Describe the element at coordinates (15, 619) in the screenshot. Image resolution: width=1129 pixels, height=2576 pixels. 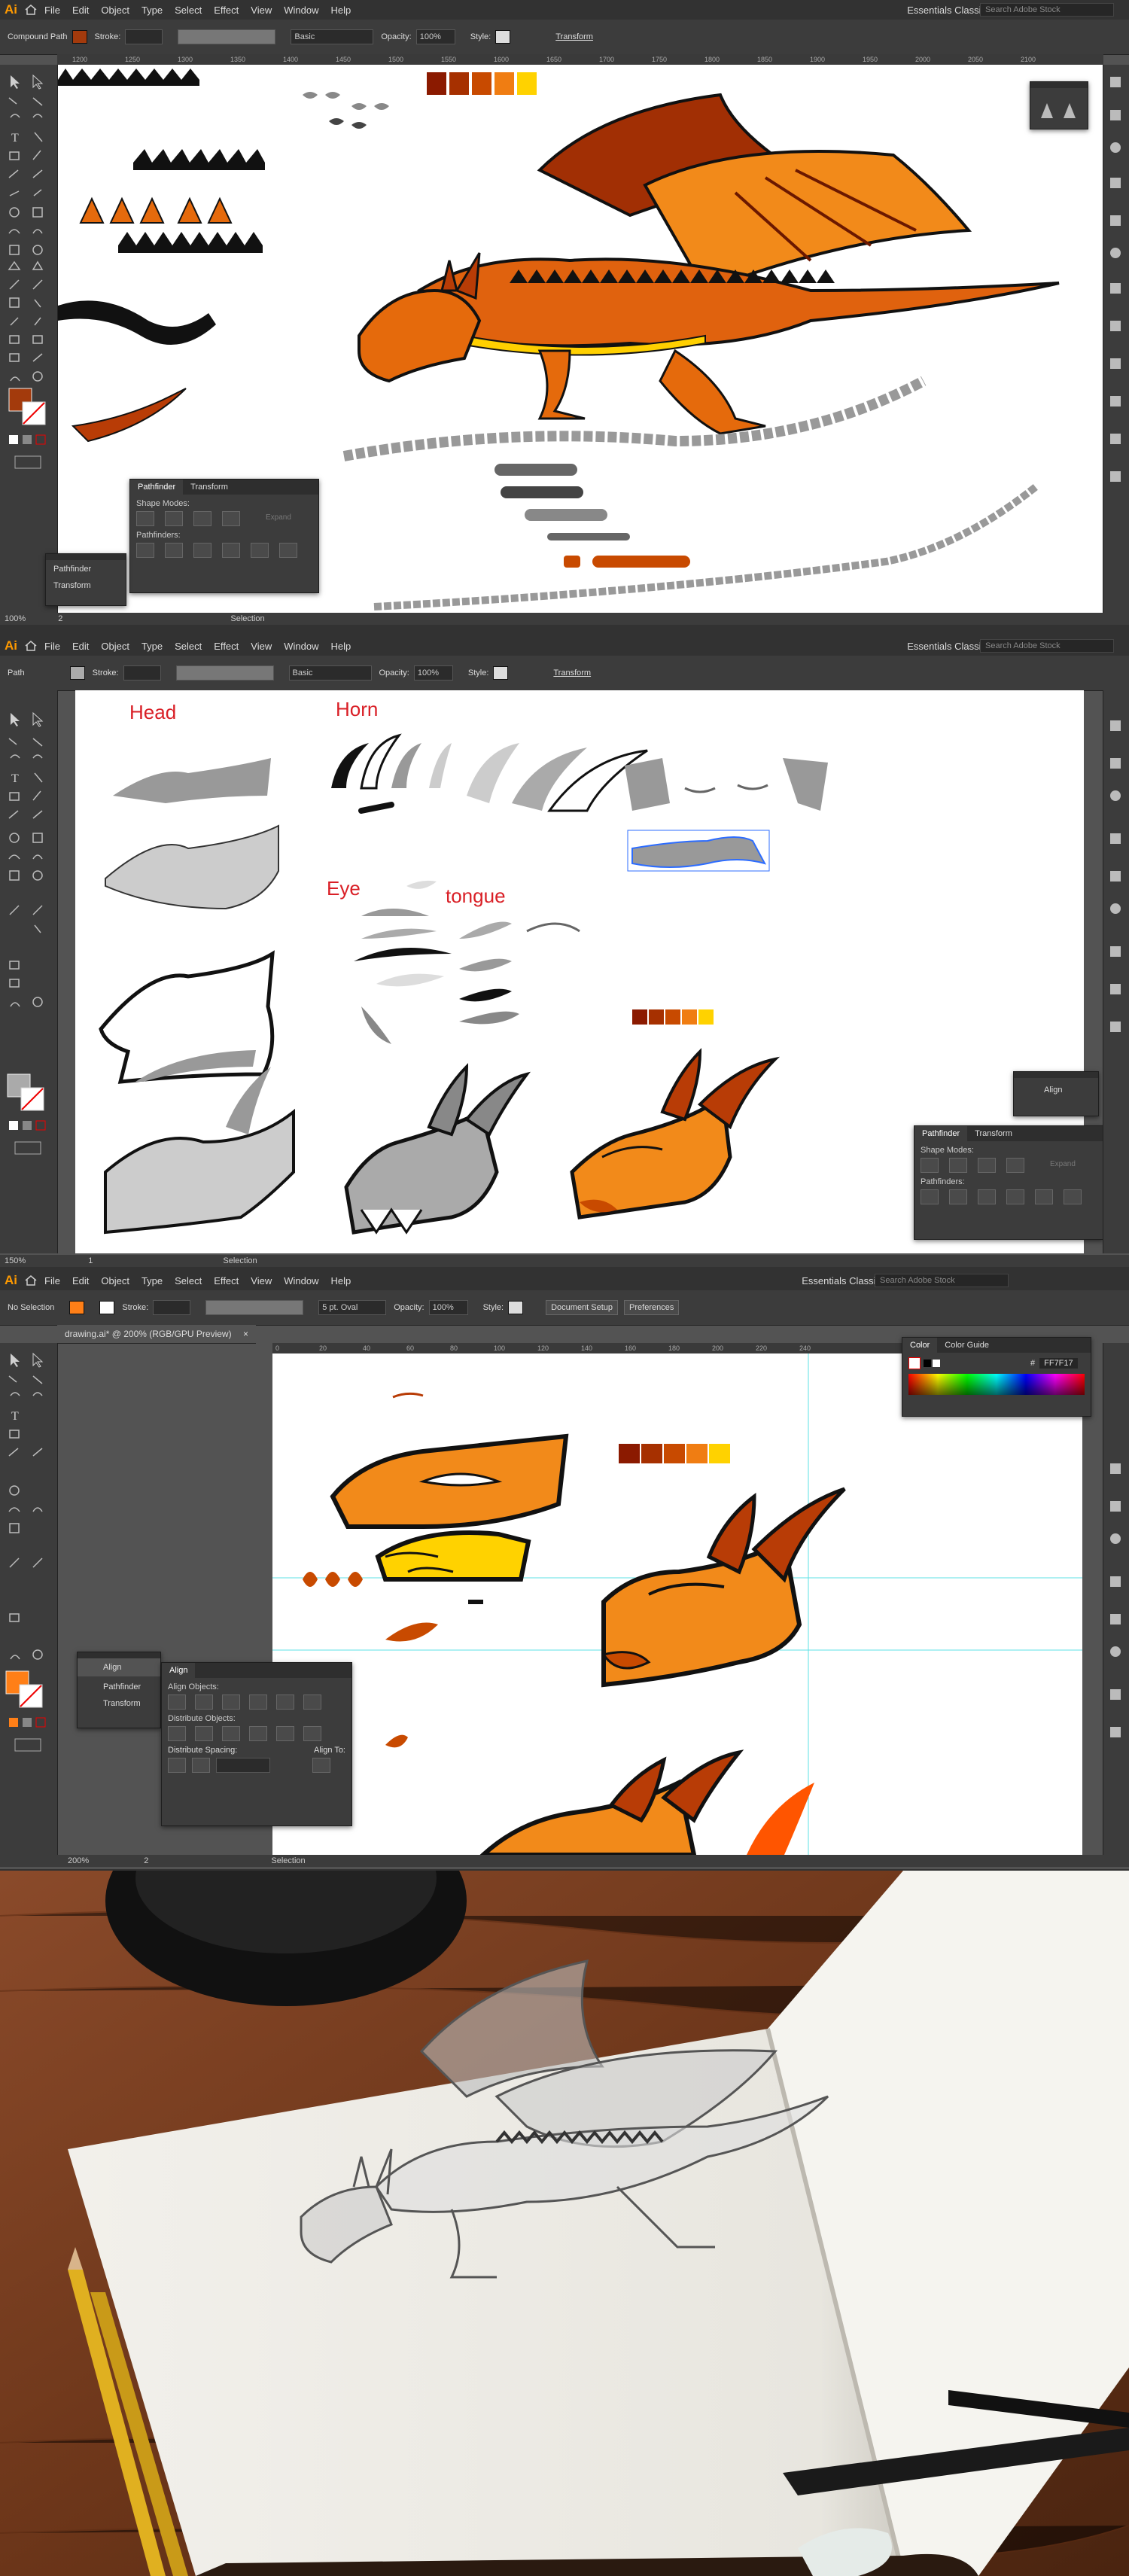
I see `zoom-level: 100%` at that location.